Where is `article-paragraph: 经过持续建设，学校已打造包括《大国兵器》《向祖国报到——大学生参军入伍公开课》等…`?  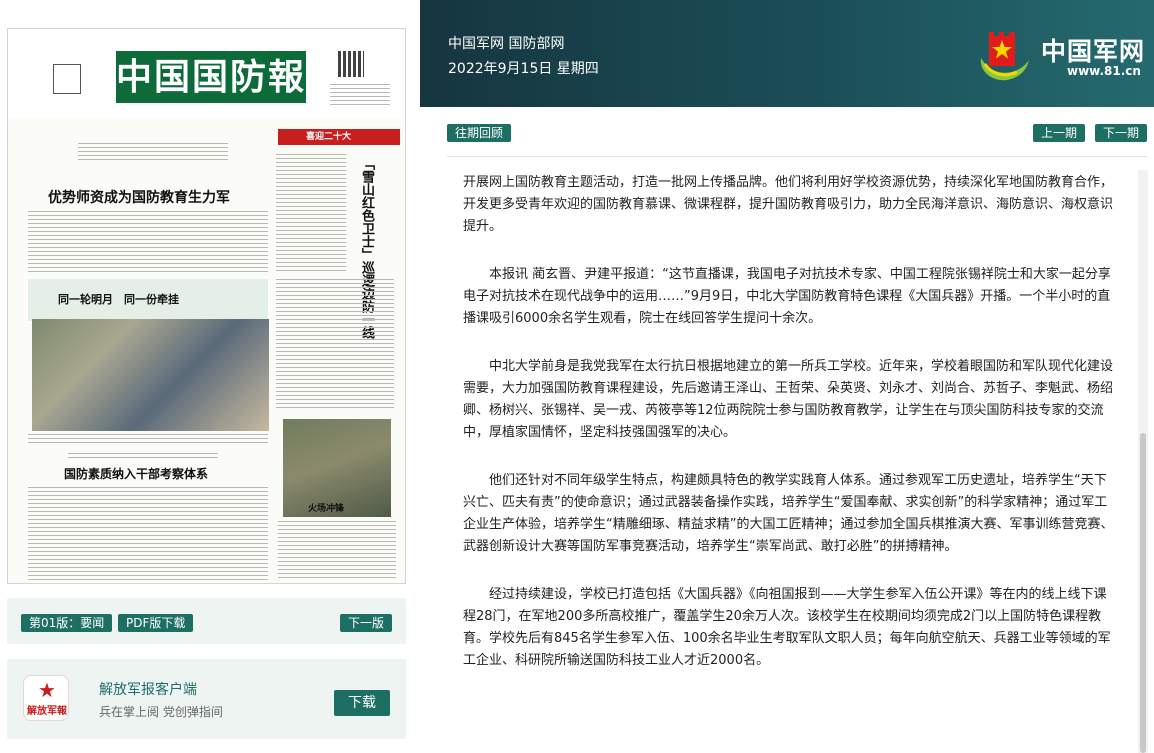 article-paragraph: 经过持续建设，学校已打造包括《大国兵器》《向祖国报到——大学生参军入伍公开课》等… is located at coordinates (787, 627).